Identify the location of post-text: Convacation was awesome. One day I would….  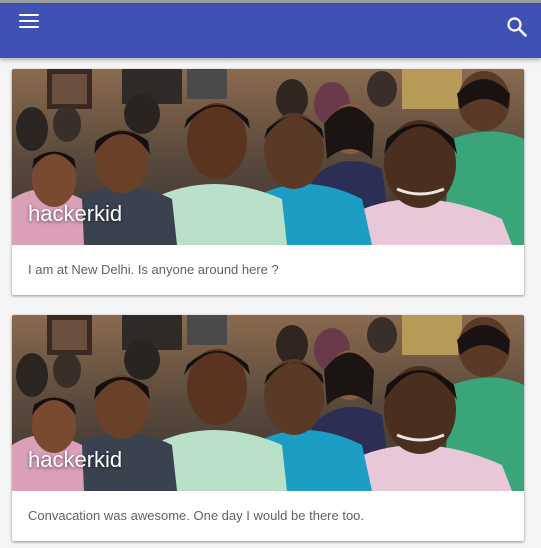
(196, 515).